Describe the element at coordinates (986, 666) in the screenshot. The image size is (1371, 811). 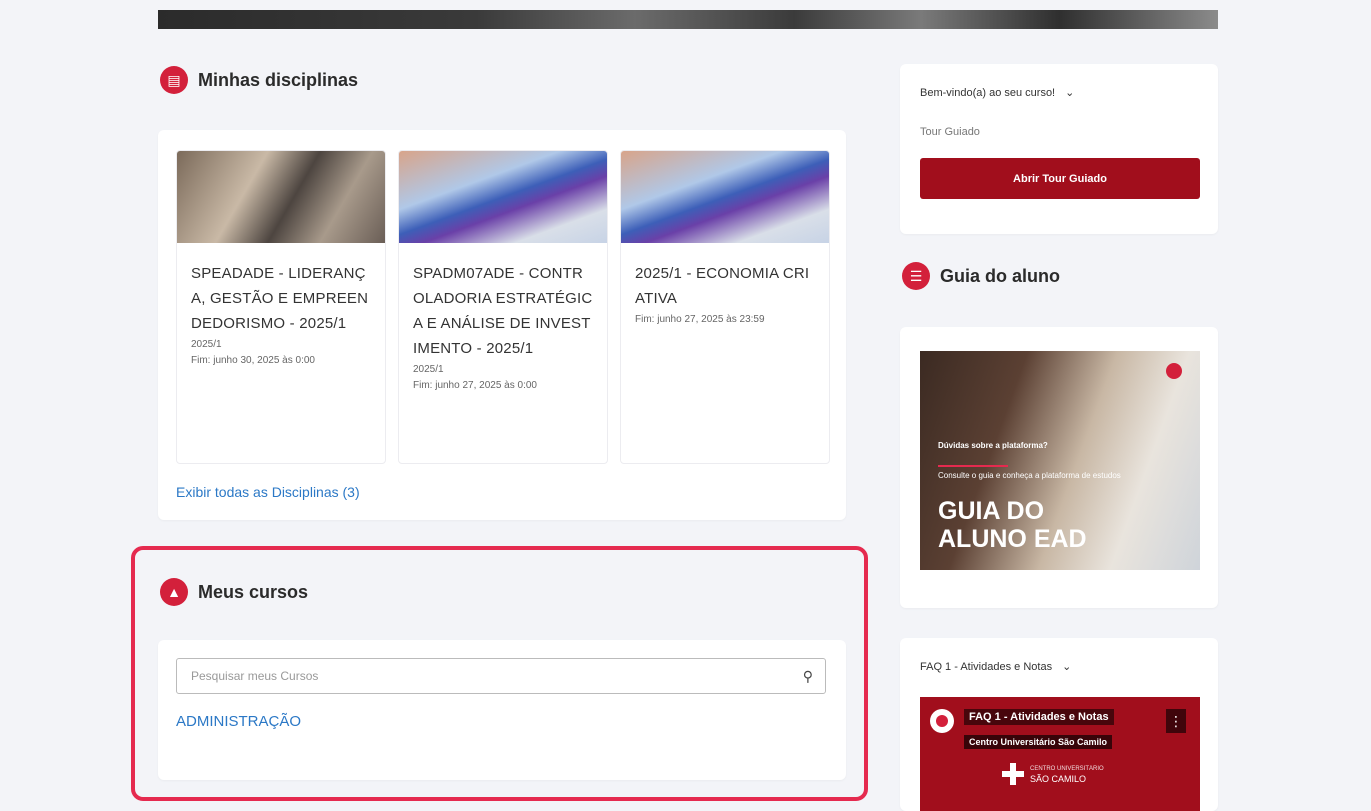
I see `faq-heading: FAQ 1 - Atividades e Notas` at that location.